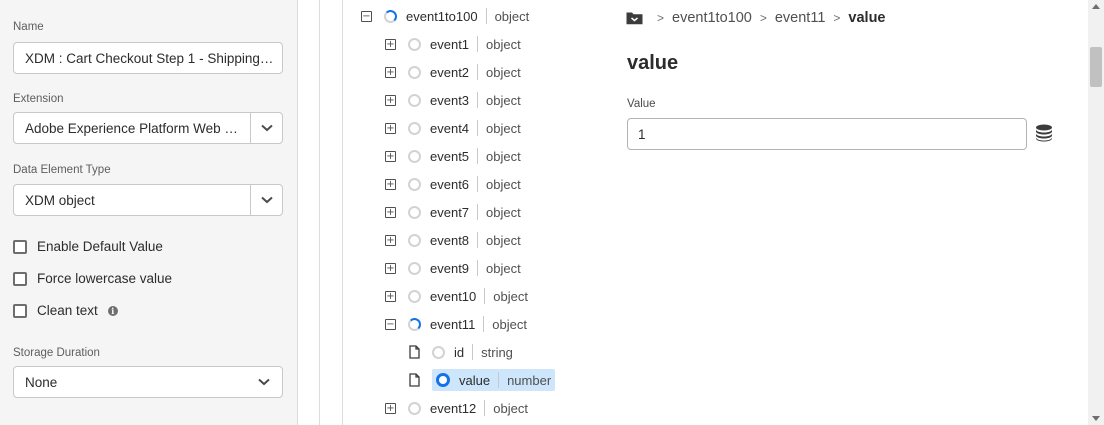 The height and width of the screenshot is (425, 1104). What do you see at coordinates (88, 246) in the screenshot?
I see `enable-default-checkbox: Enable Default Value` at bounding box center [88, 246].